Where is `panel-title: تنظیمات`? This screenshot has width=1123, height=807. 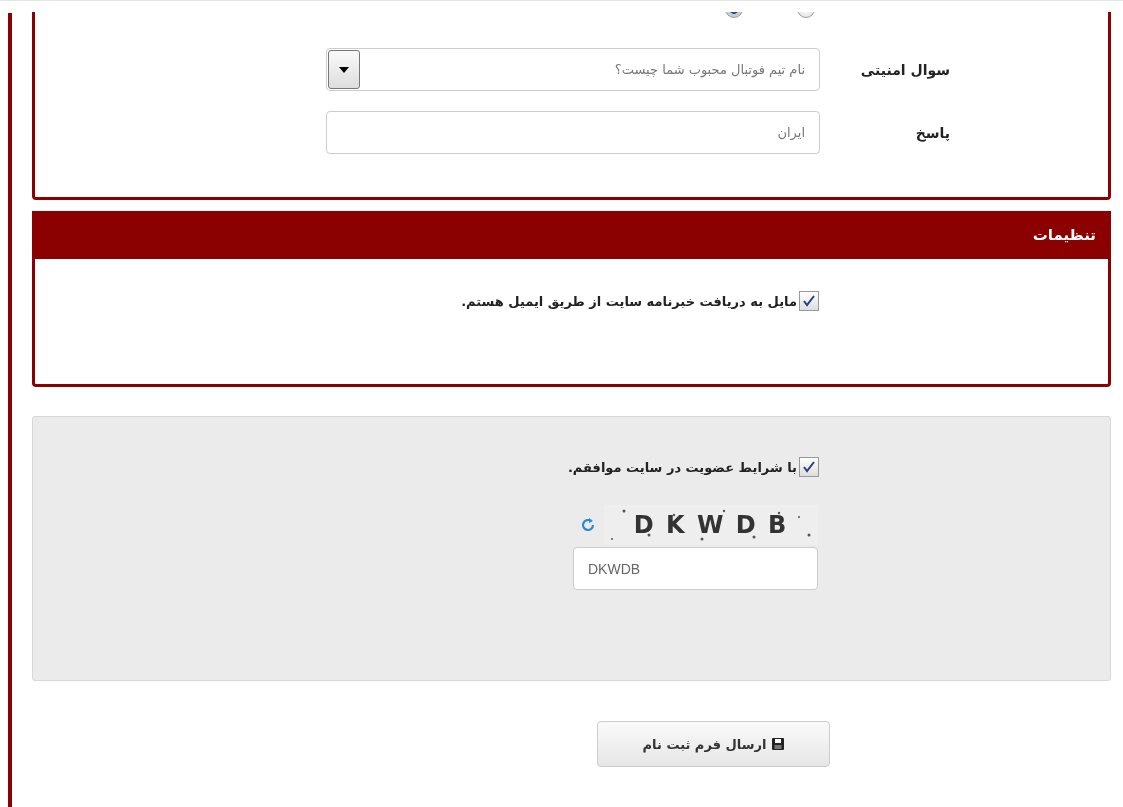 panel-title: تنظیمات is located at coordinates (1064, 235).